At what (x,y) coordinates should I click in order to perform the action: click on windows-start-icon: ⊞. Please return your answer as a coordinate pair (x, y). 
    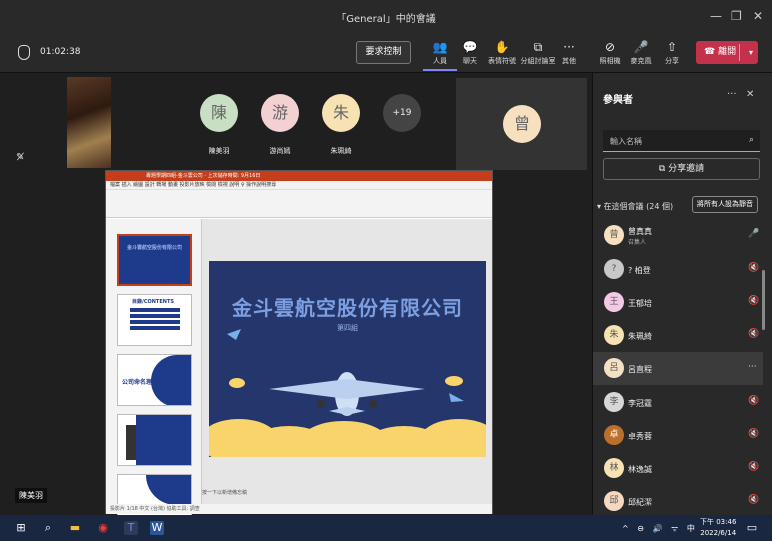
    Looking at the image, I should click on (21, 528).